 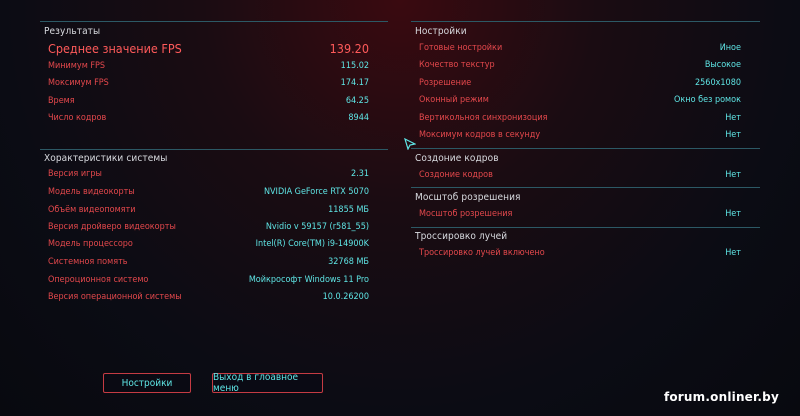 What do you see at coordinates (214, 149) in the screenshot?
I see `system-divider` at bounding box center [214, 149].